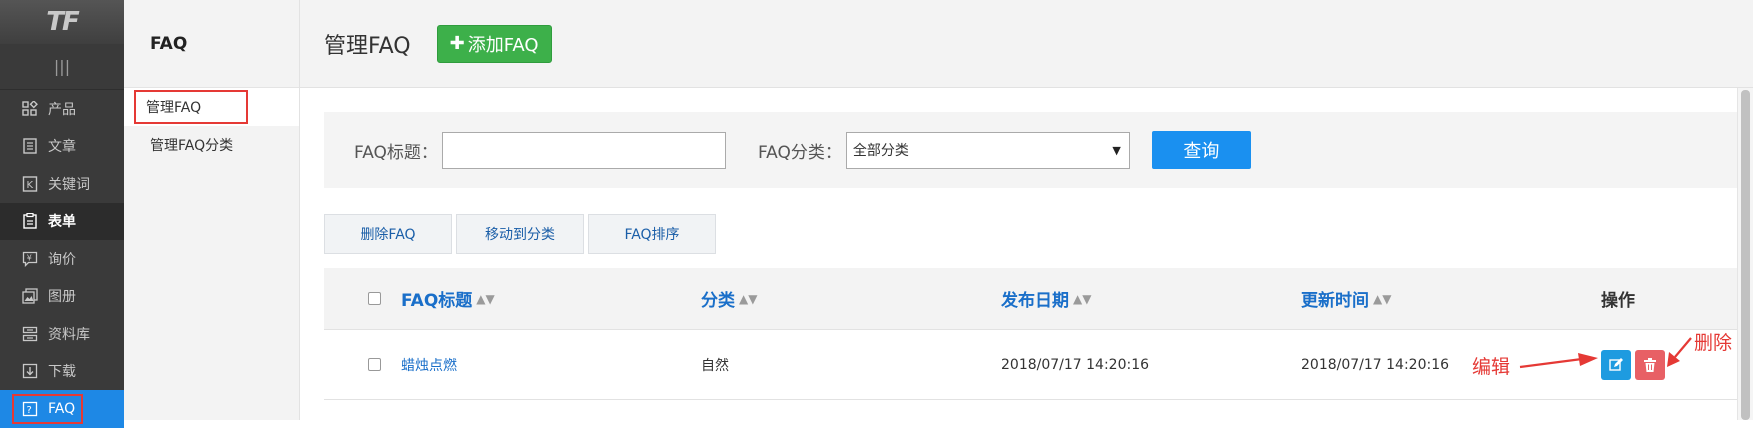 This screenshot has height=428, width=1753. What do you see at coordinates (30, 146) in the screenshot?
I see `article-icon` at bounding box center [30, 146].